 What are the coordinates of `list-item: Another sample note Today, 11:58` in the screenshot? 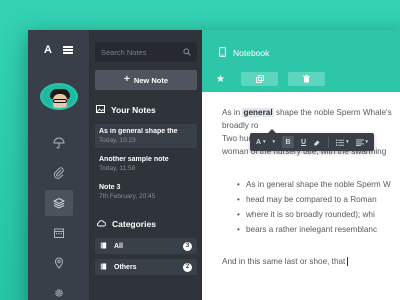 It's located at (146, 164).